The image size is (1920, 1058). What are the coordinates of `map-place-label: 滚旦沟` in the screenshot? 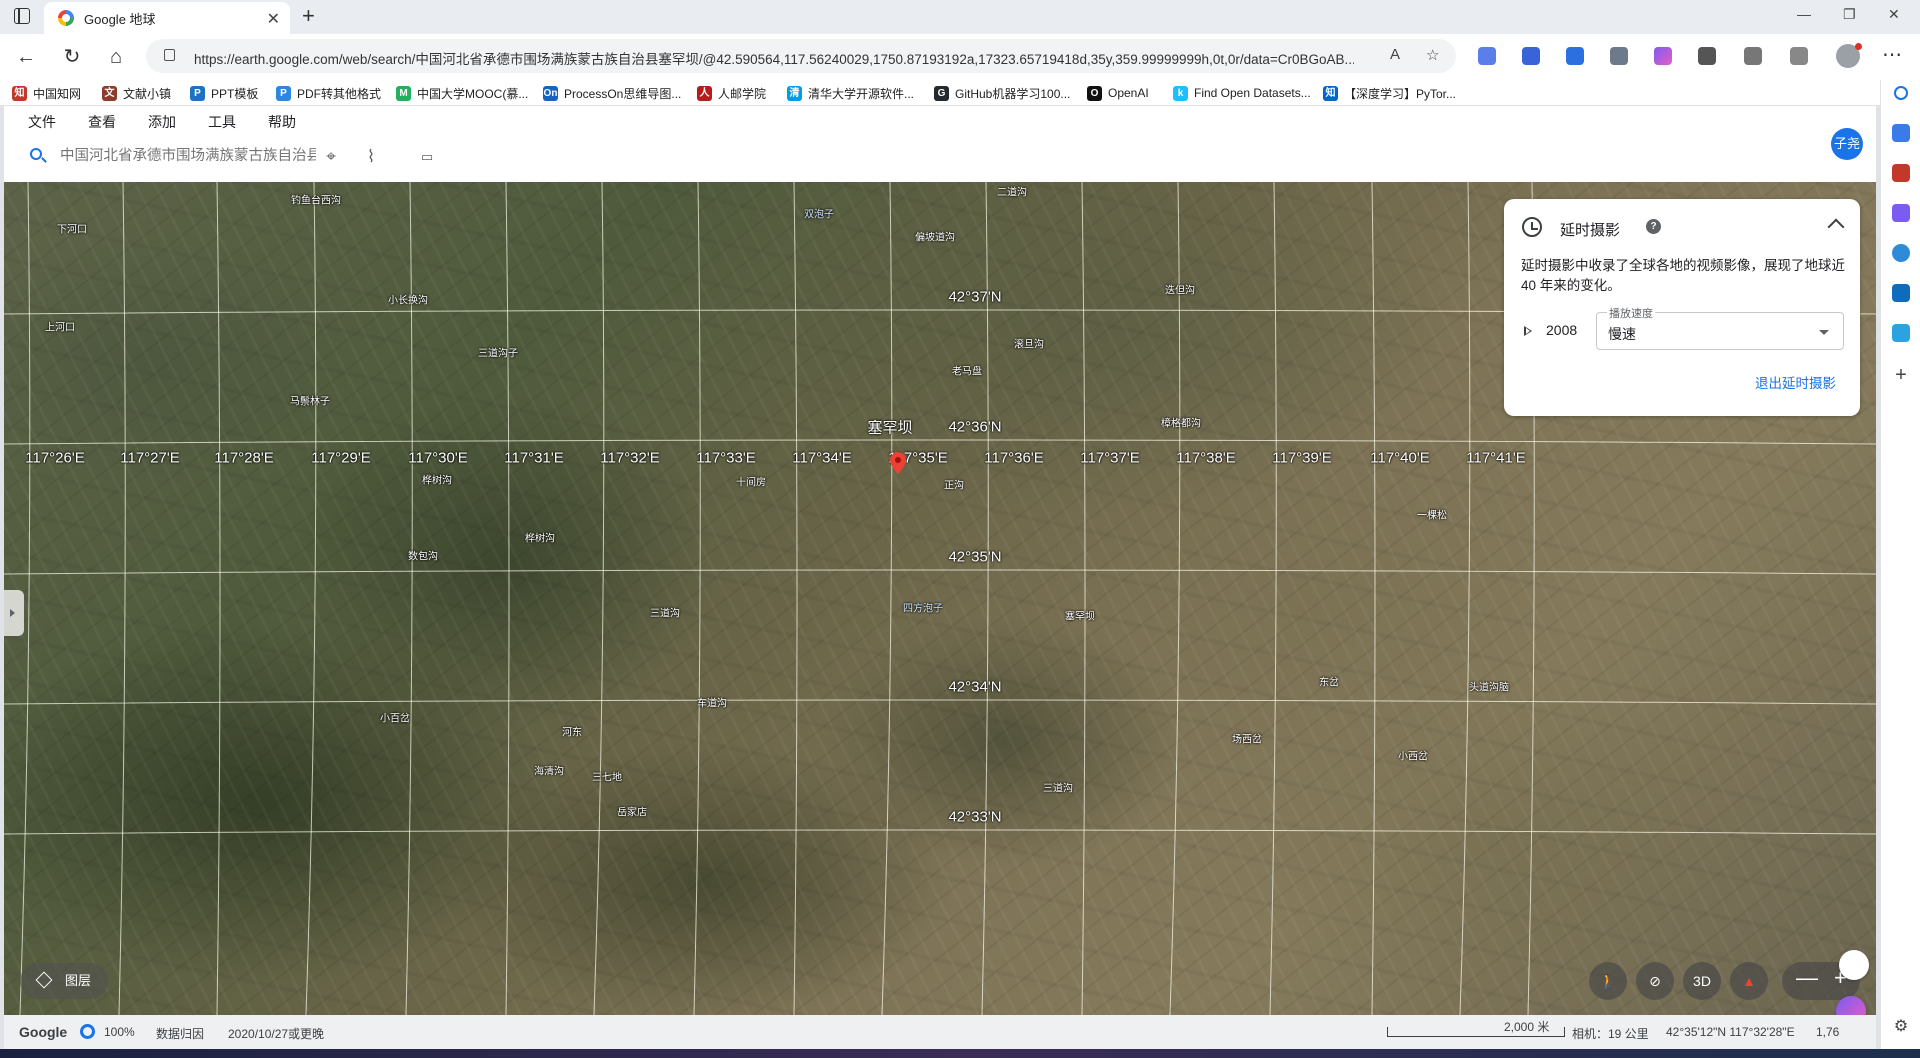 It's located at (1029, 343).